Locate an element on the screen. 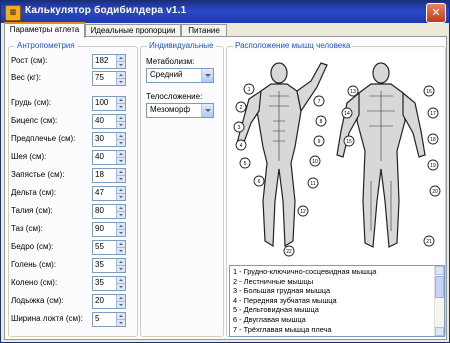 The width and height of the screenshot is (450, 343). tab-athlete-params: Параметры атлета is located at coordinates (44, 30).